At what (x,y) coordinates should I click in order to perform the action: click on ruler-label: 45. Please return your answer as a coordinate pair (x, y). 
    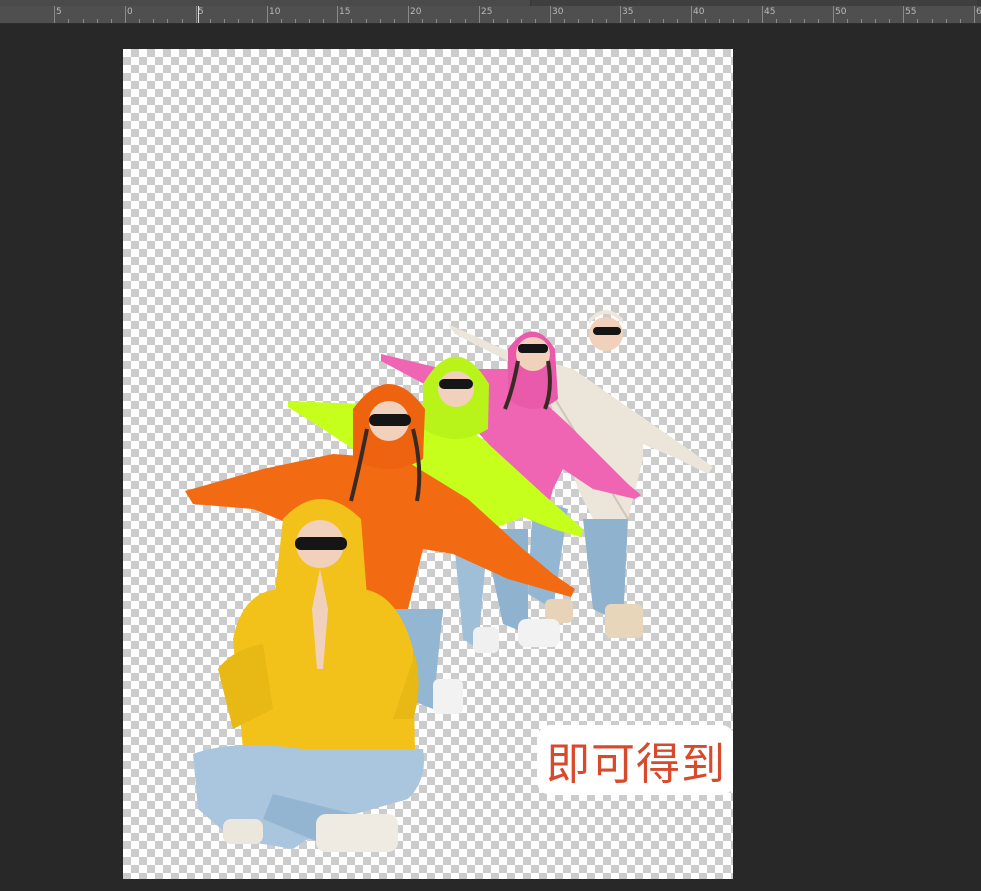
    Looking at the image, I should click on (770, 12).